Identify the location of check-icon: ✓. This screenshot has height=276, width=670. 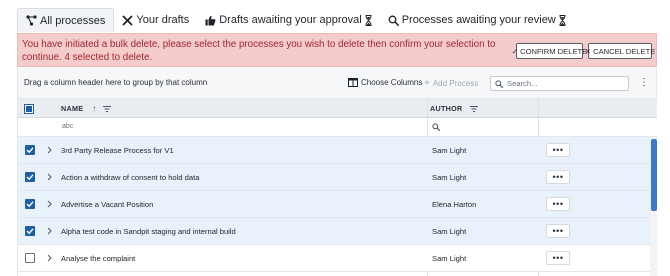
(515, 51).